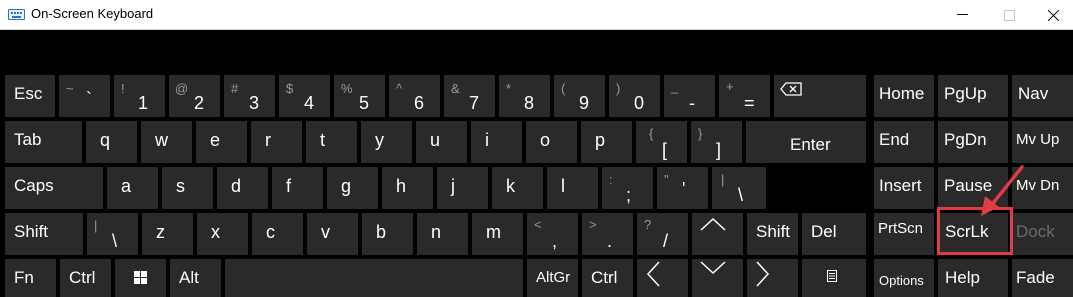  Describe the element at coordinates (682, 188) in the screenshot. I see `key-quote: " '` at that location.